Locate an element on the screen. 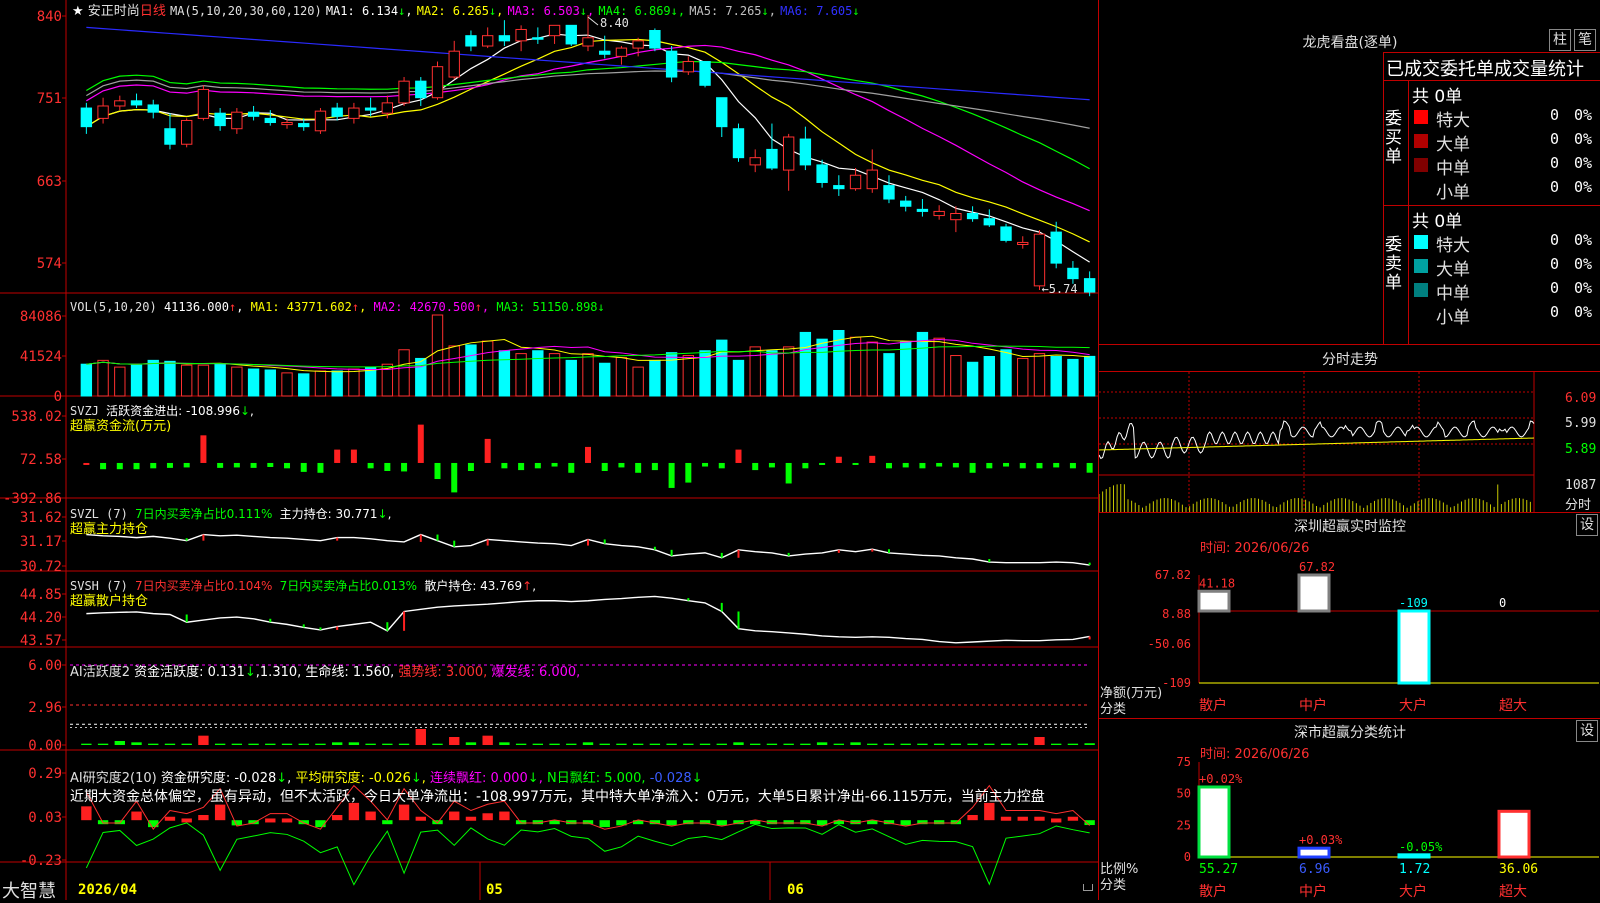 This screenshot has width=1600, height=903. intraday-price-hi: 6.09 is located at coordinates (1581, 398).